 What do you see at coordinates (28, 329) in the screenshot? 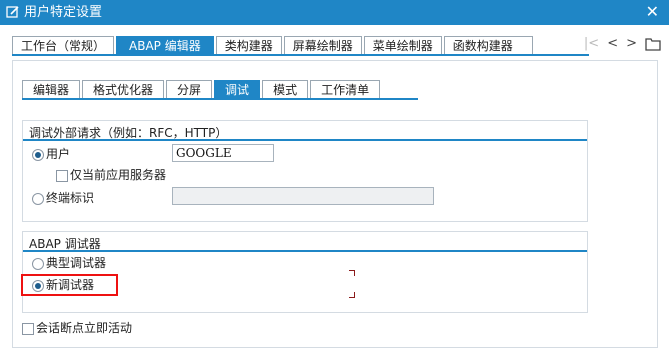
I see `session-breakpoint-checkbox` at bounding box center [28, 329].